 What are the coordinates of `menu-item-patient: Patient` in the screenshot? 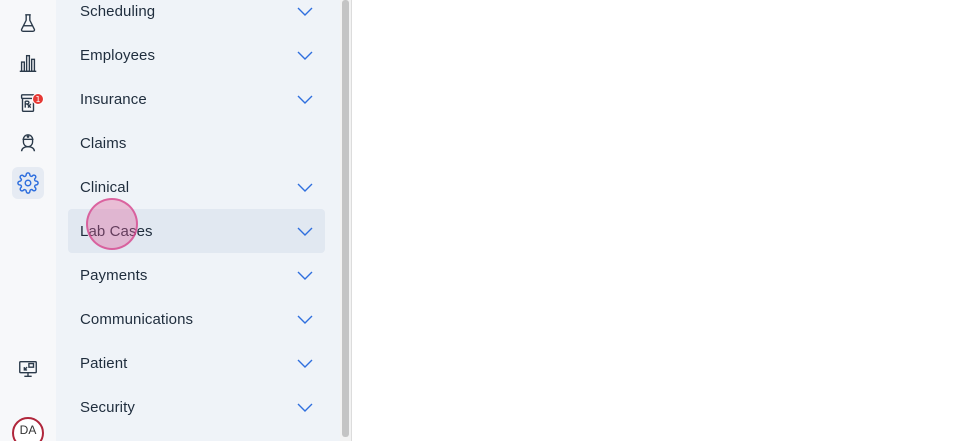 It's located at (196, 363).